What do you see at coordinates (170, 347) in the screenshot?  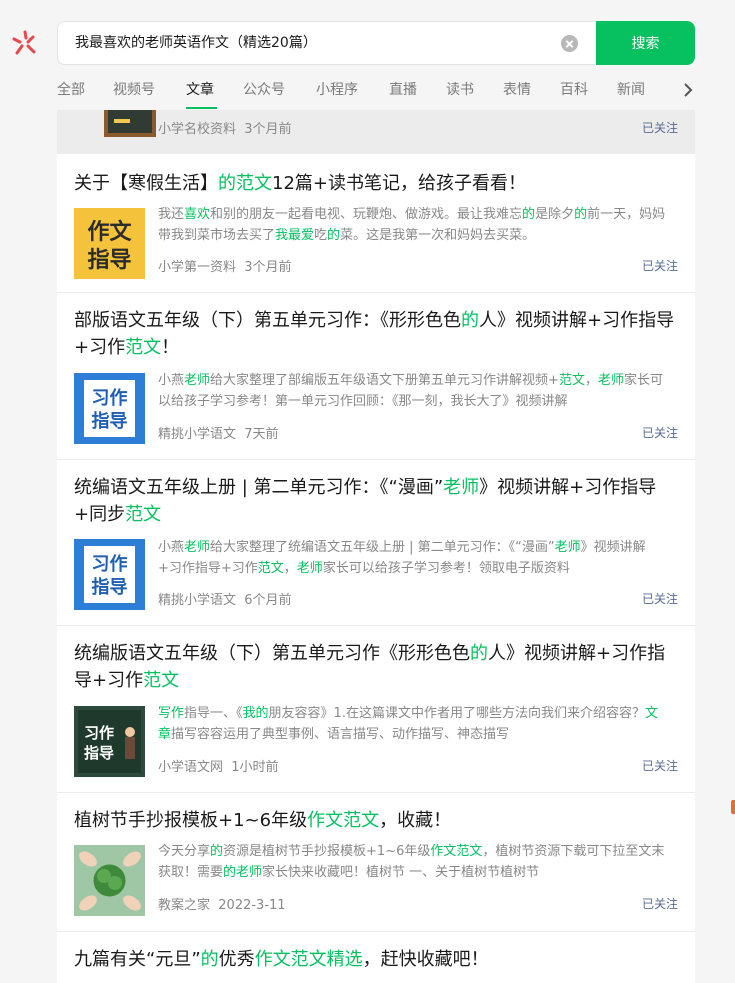 I see `text-segment: ！` at bounding box center [170, 347].